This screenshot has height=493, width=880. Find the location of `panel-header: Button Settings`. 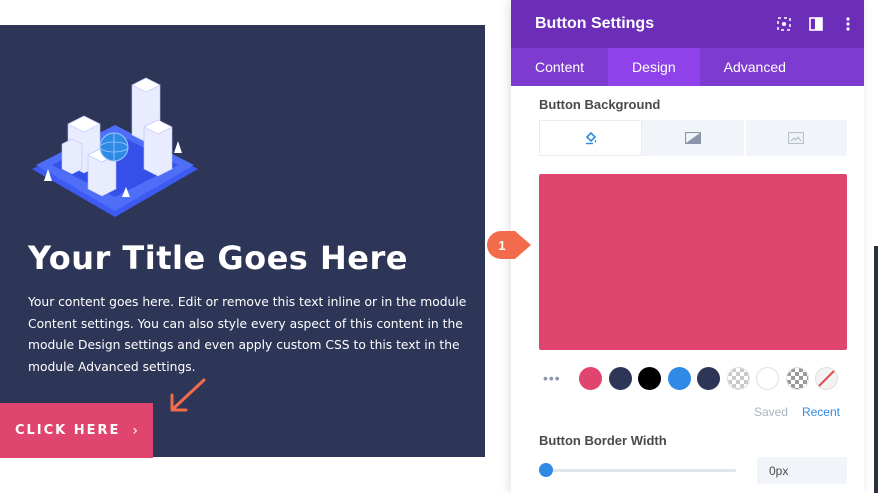

panel-header: Button Settings is located at coordinates (687, 24).